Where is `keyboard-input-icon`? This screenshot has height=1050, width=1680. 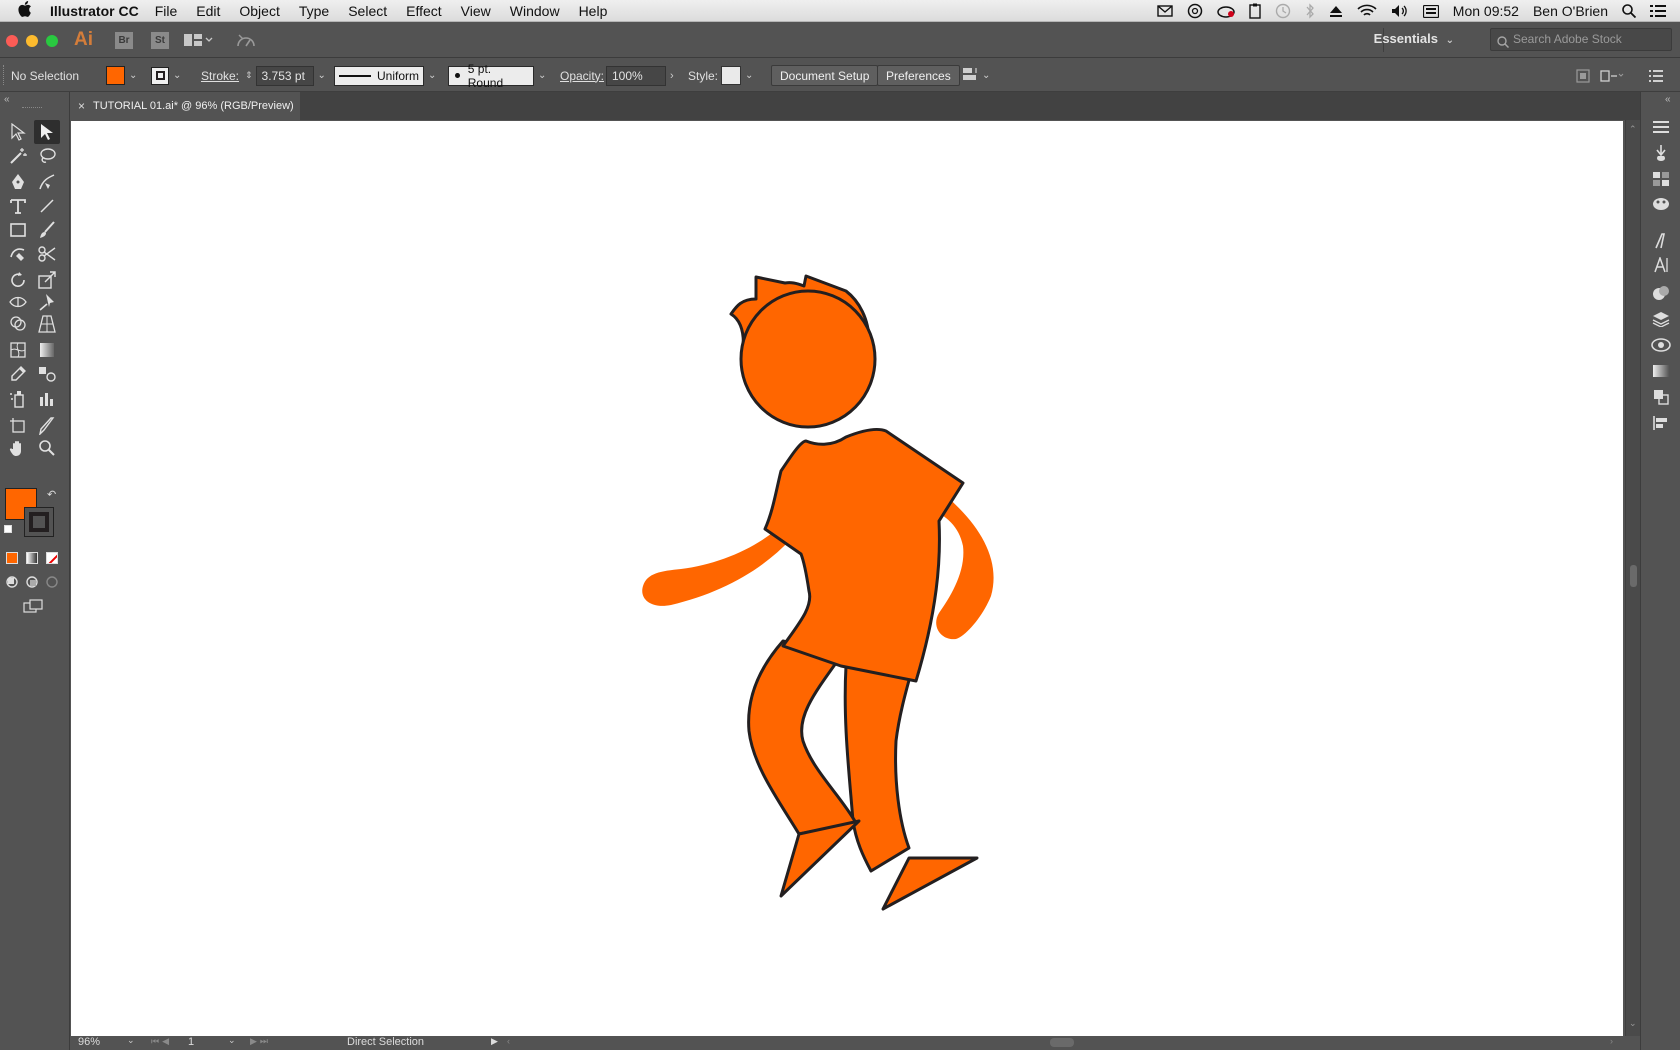
keyboard-input-icon is located at coordinates (1430, 11).